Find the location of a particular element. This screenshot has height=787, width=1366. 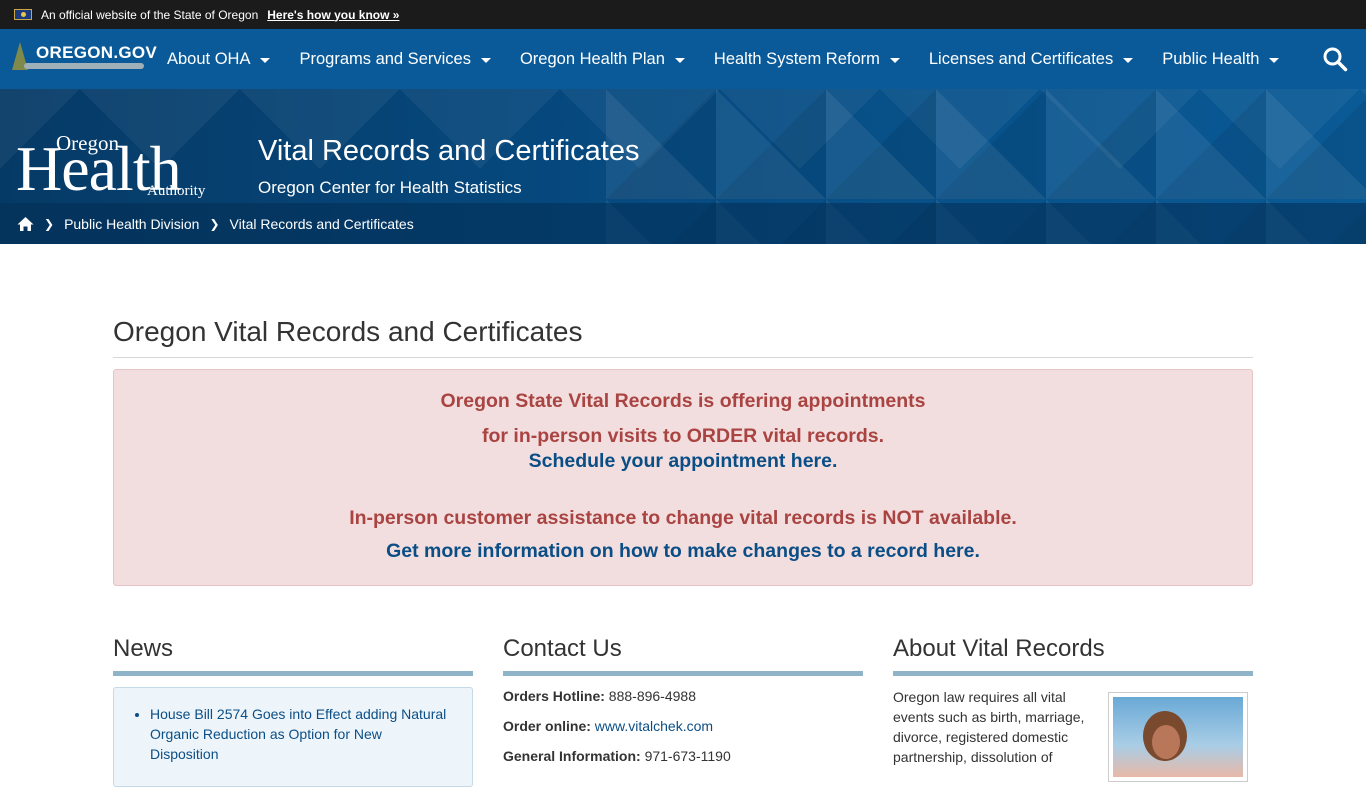

menu-programs-services: Programs and Services is located at coordinates (395, 59).